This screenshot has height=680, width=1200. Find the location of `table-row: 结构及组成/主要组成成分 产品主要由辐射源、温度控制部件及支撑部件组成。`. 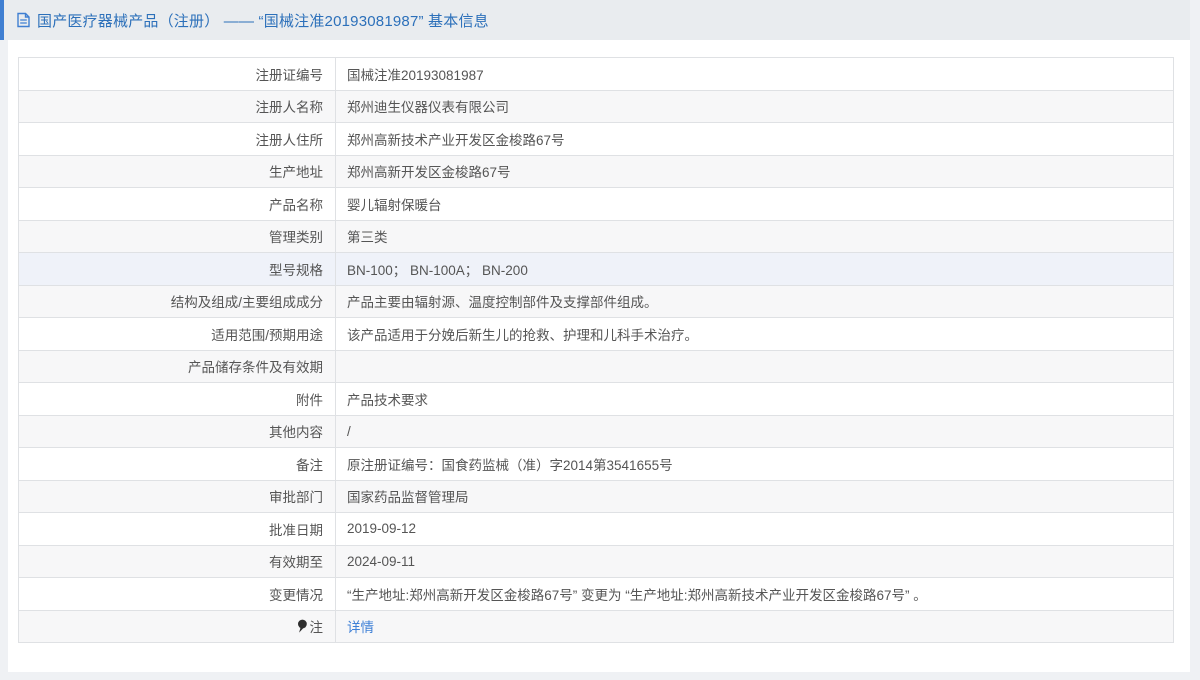

table-row: 结构及组成/主要组成成分 产品主要由辐射源、温度控制部件及支撑部件组成。 is located at coordinates (596, 301).